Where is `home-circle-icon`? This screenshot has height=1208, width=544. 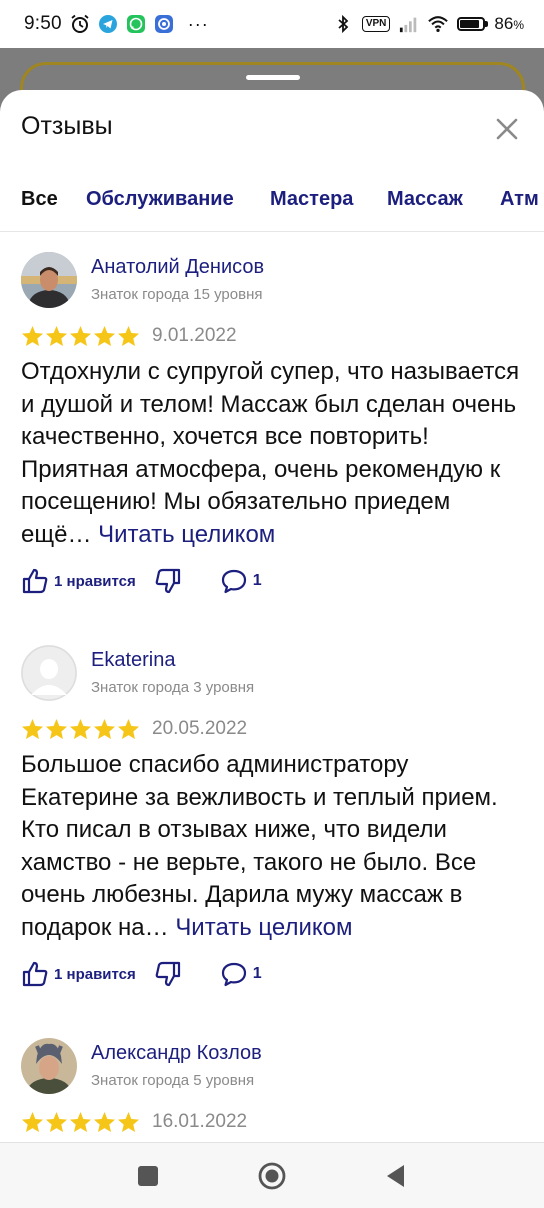
home-circle-icon is located at coordinates (272, 1176).